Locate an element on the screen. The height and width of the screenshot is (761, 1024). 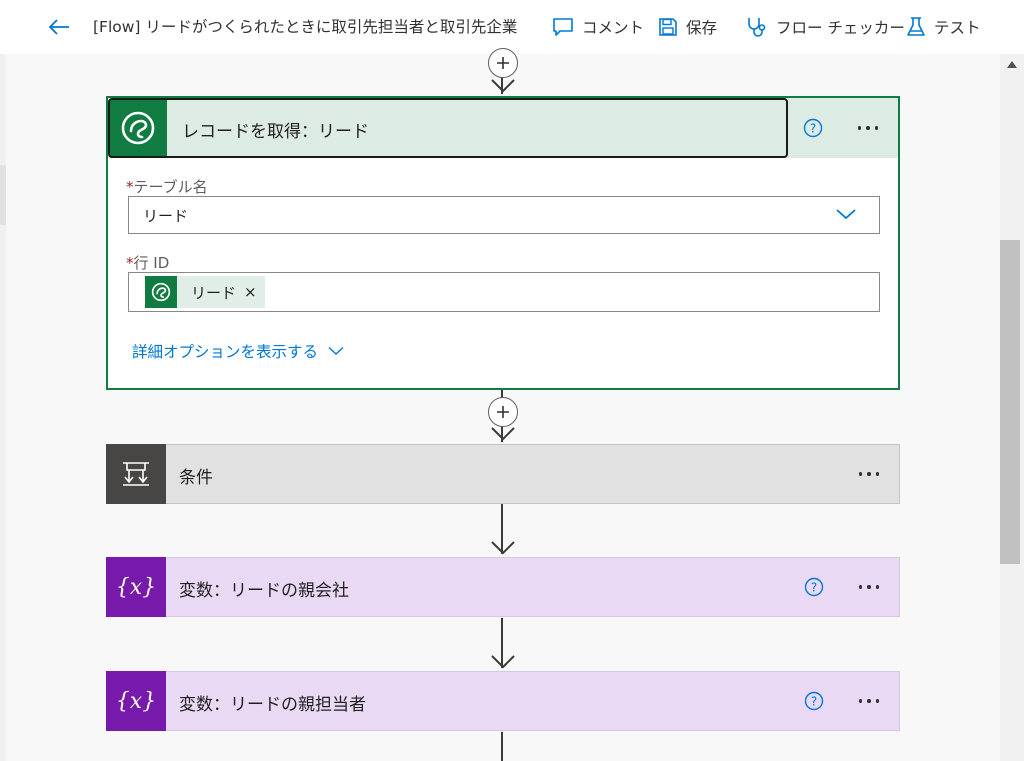
variable-card: {x} 変数：リードの親担当者 ? is located at coordinates (503, 701).